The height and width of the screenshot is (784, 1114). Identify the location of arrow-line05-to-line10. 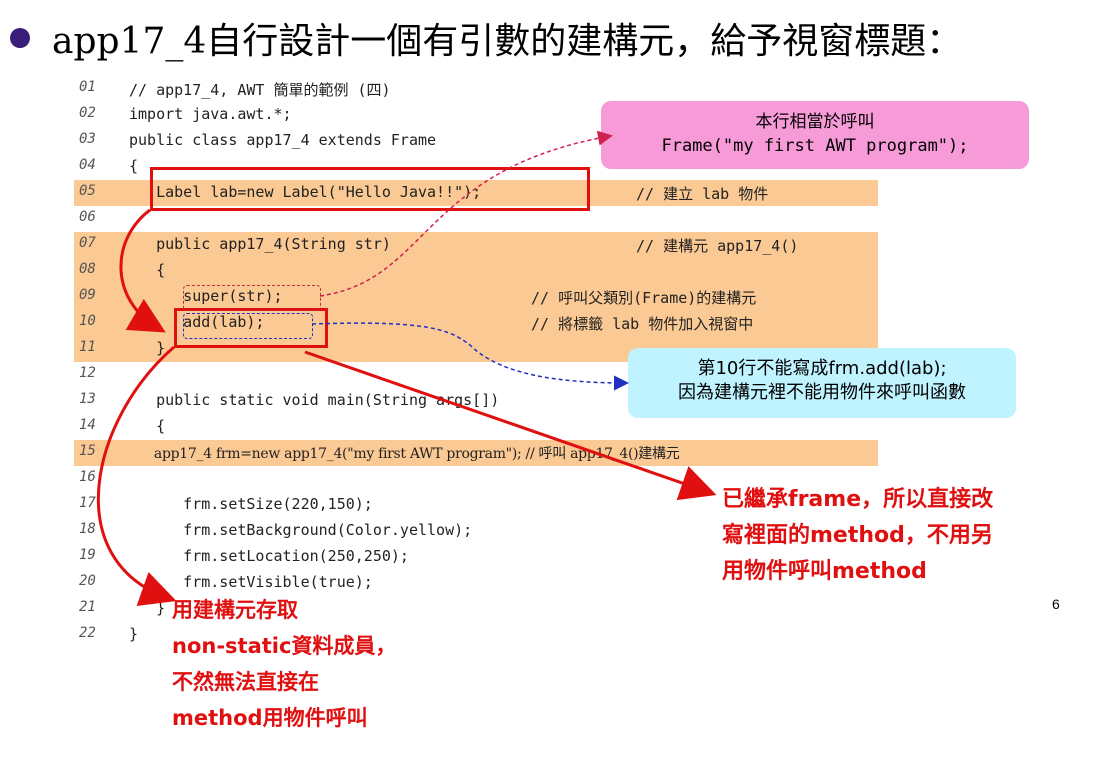
(142, 270).